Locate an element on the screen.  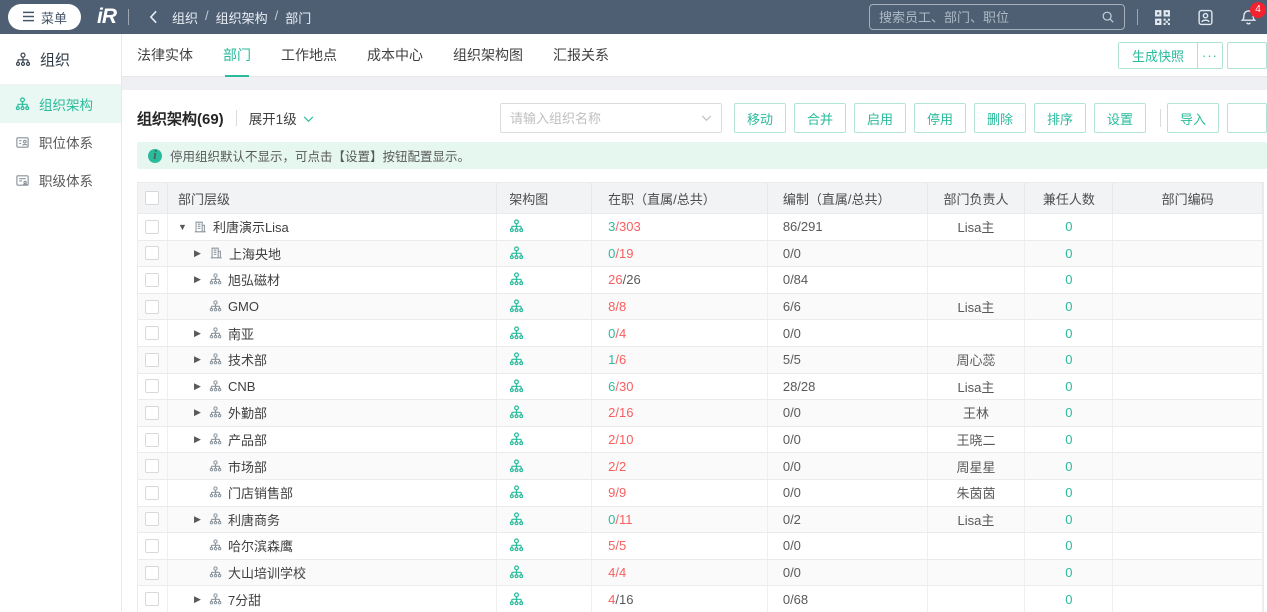
department-name: 外勤部 is located at coordinates (247, 412).